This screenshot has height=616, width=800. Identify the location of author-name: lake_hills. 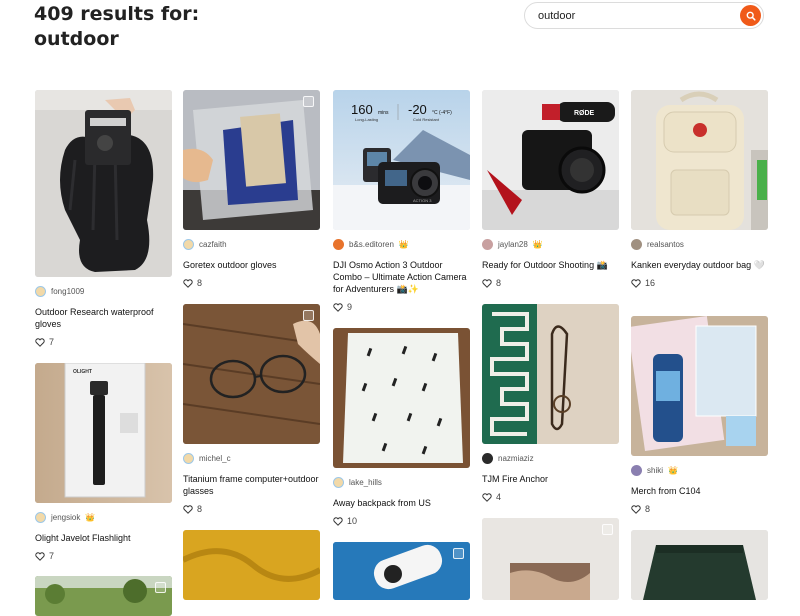
(365, 482).